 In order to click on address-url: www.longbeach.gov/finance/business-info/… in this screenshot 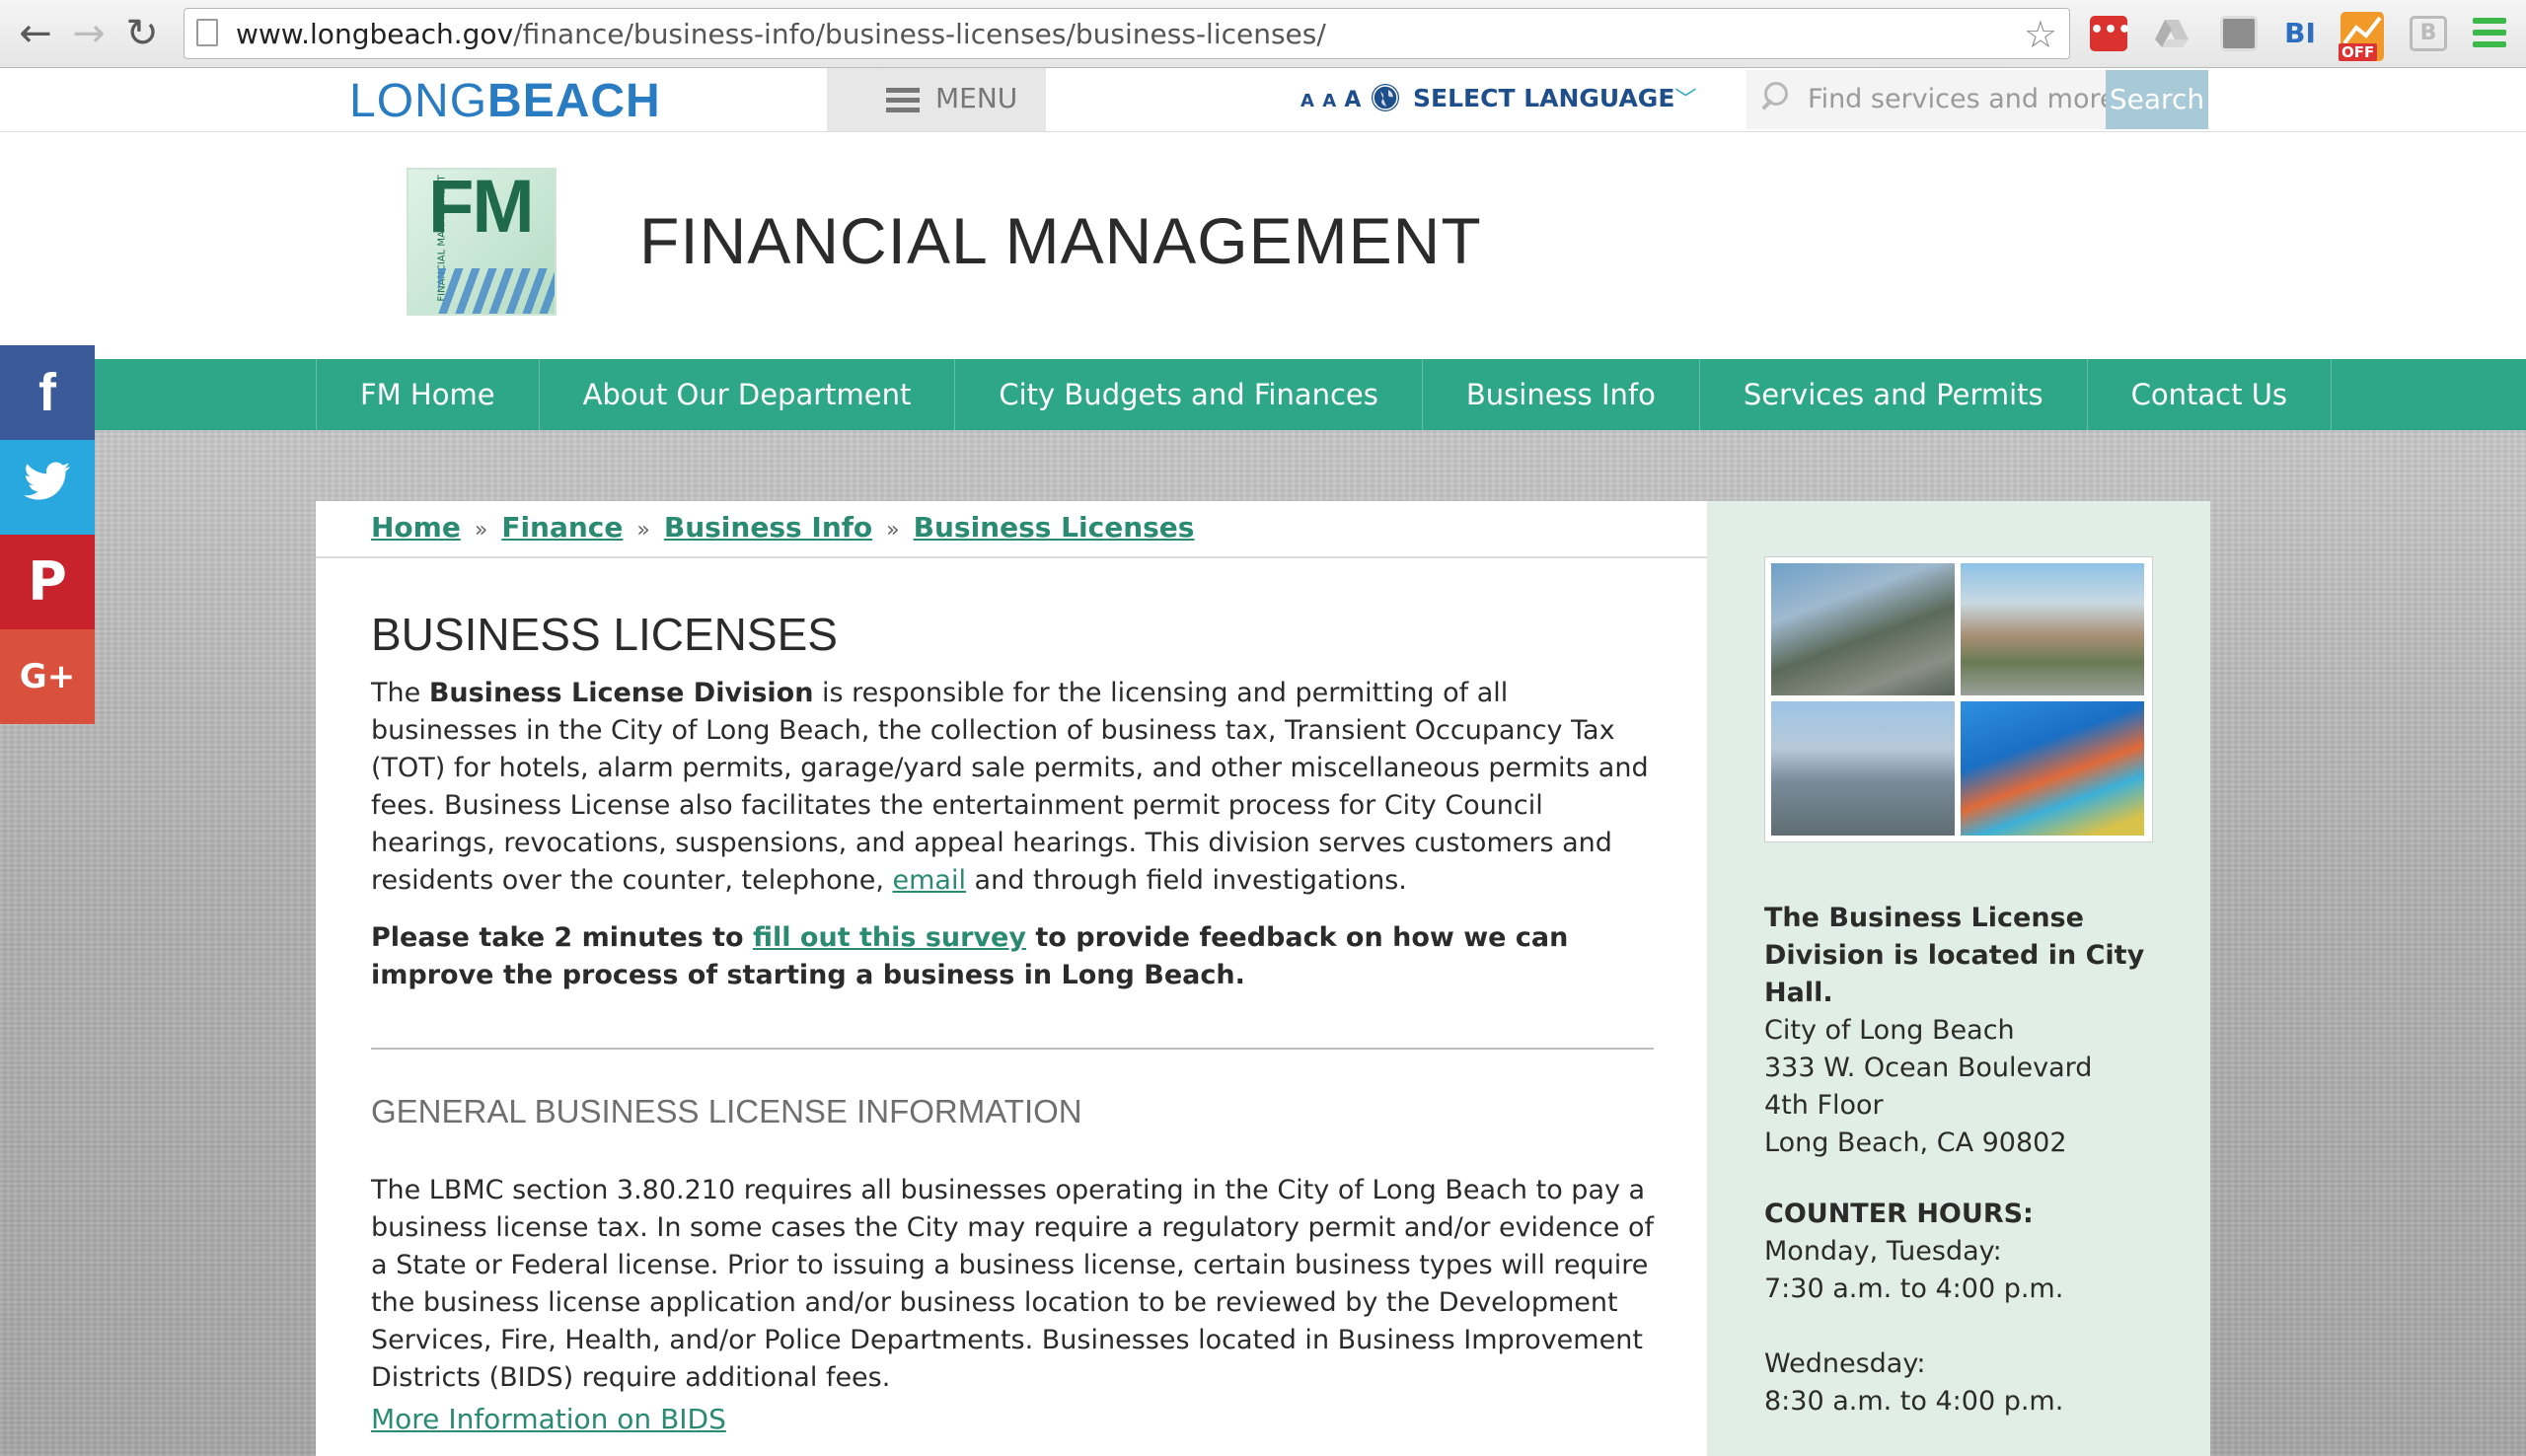, I will do `click(781, 34)`.